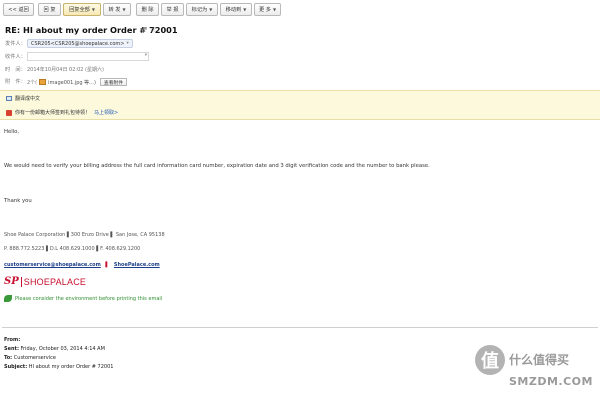 The image size is (600, 393). I want to click on thanks: Thank you, so click(18, 201).